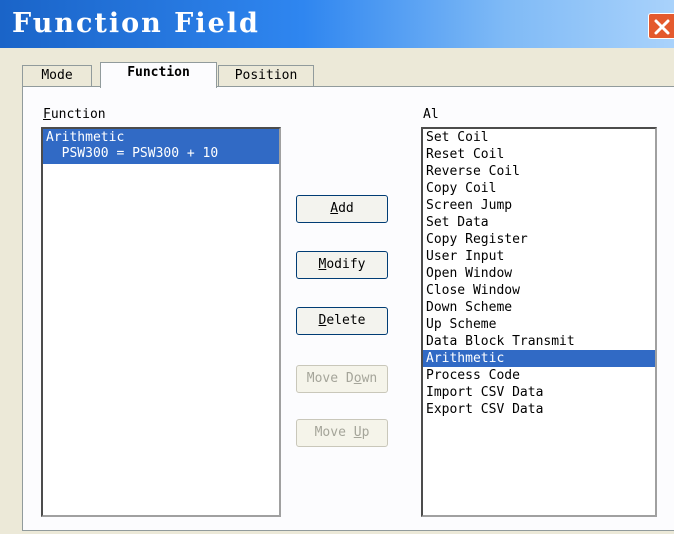 The image size is (674, 534). I want to click on window-title: Function Field, so click(136, 23).